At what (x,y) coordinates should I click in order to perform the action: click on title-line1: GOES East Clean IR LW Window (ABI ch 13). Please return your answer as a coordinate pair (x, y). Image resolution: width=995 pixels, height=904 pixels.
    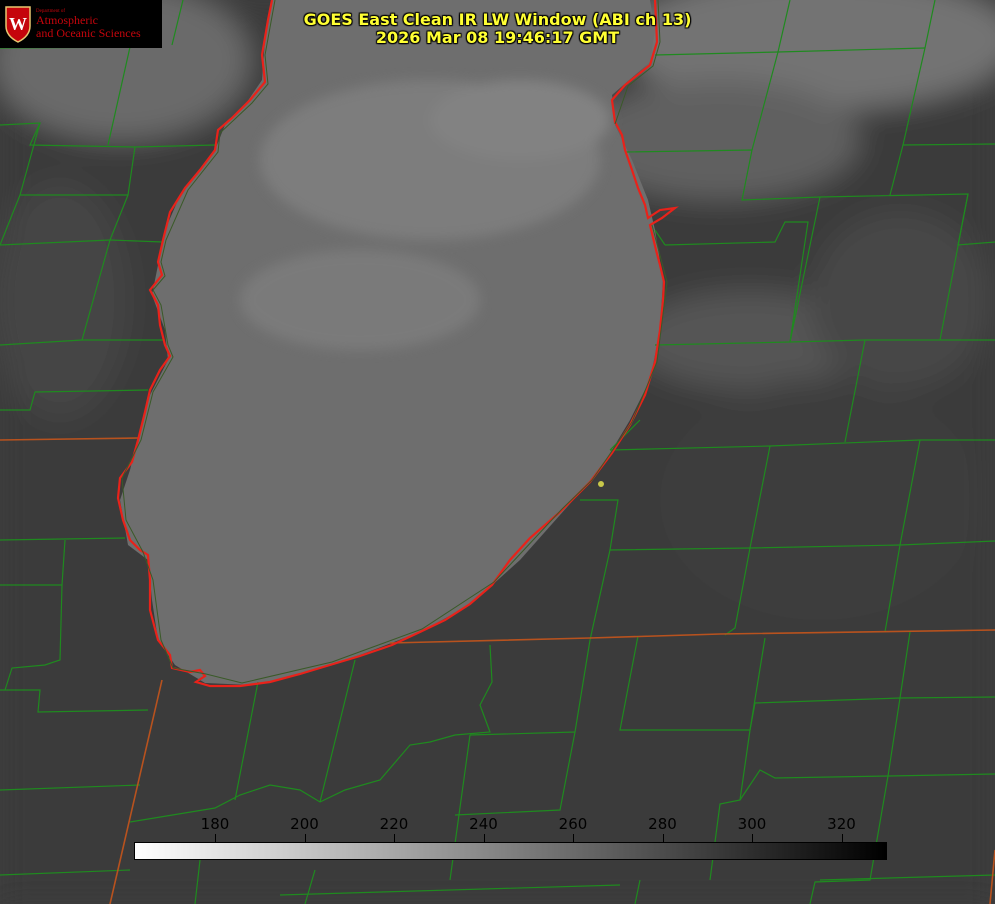
    Looking at the image, I should click on (497, 19).